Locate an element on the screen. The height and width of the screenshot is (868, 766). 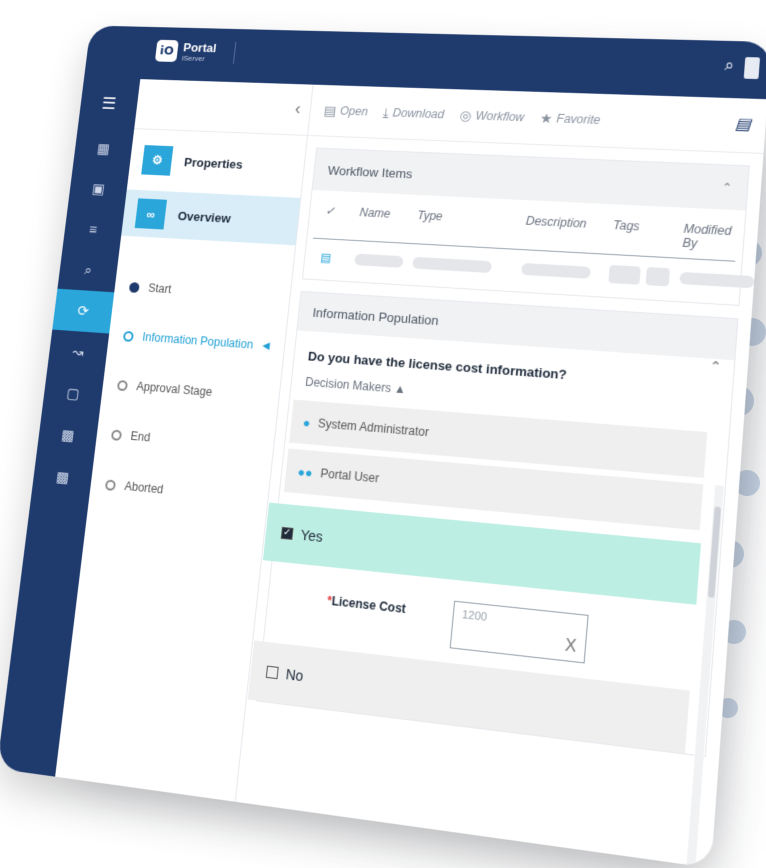
option-no-label: No is located at coordinates (295, 675).